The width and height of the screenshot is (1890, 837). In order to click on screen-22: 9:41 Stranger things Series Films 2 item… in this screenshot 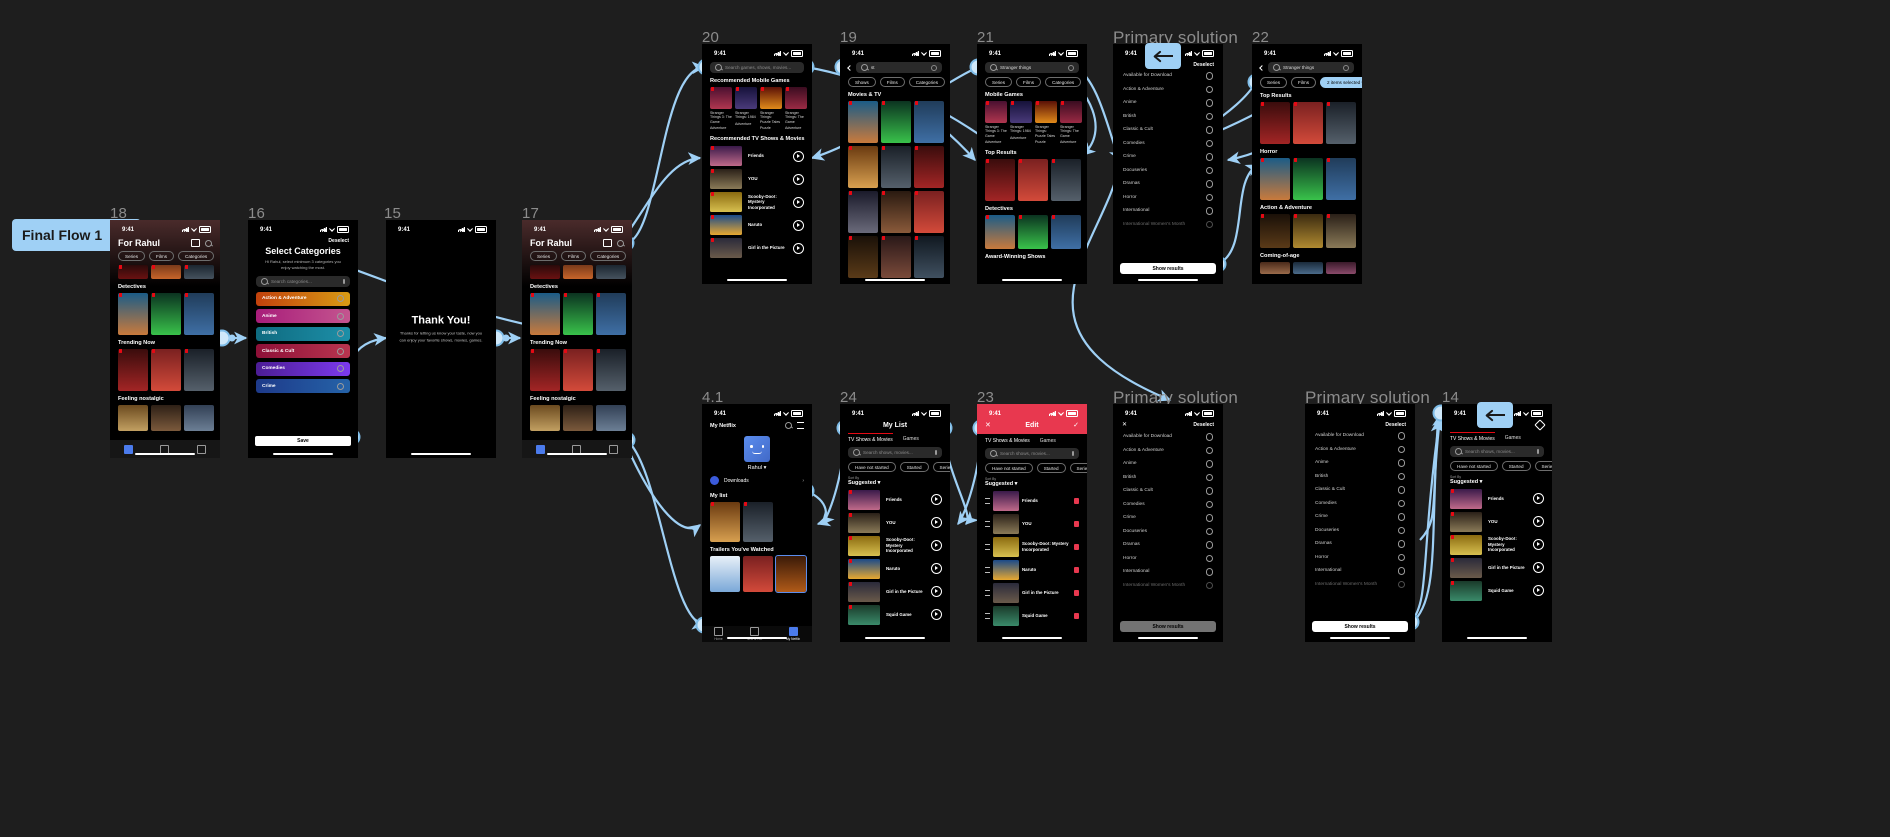, I will do `click(1307, 164)`.